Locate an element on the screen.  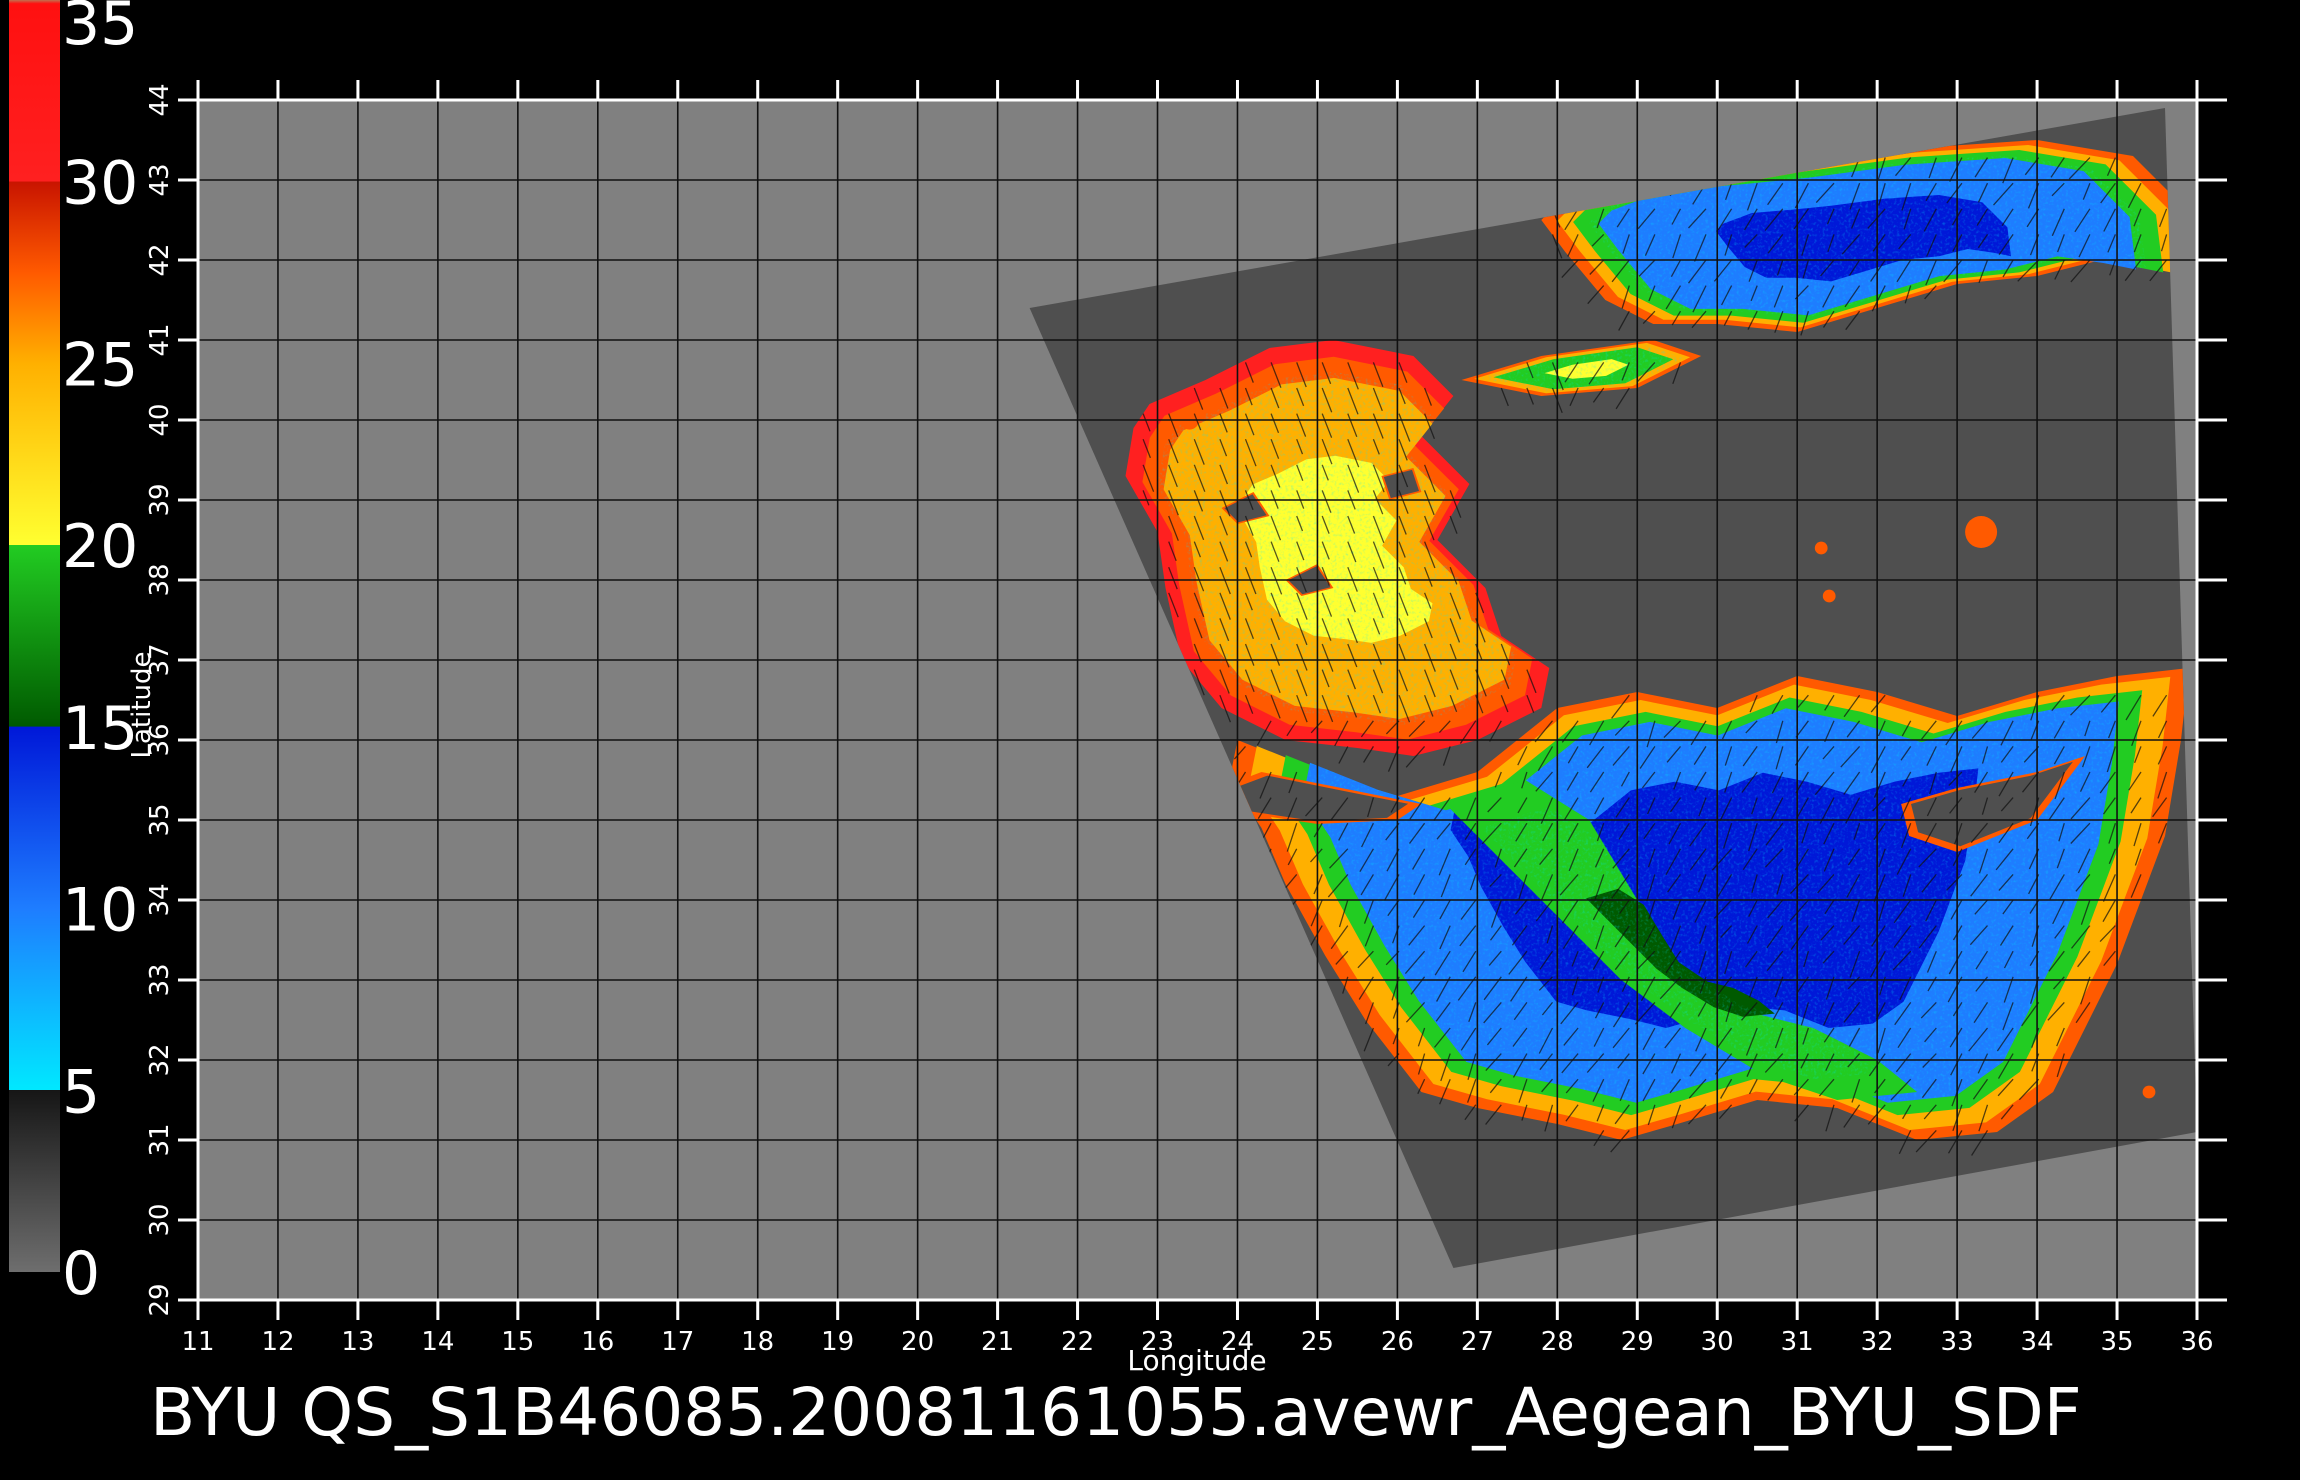
latitude-tick-label: 42 is located at coordinates (160, 259).